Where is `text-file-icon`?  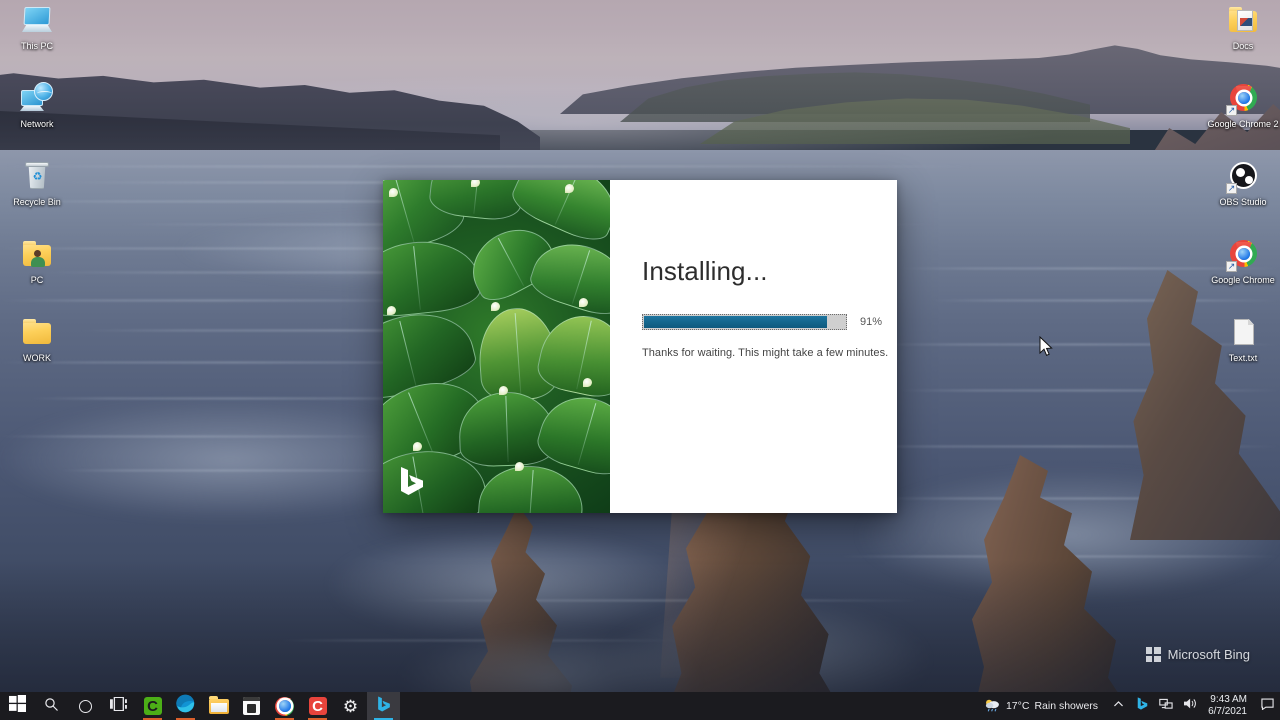 text-file-icon is located at coordinates (1243, 333).